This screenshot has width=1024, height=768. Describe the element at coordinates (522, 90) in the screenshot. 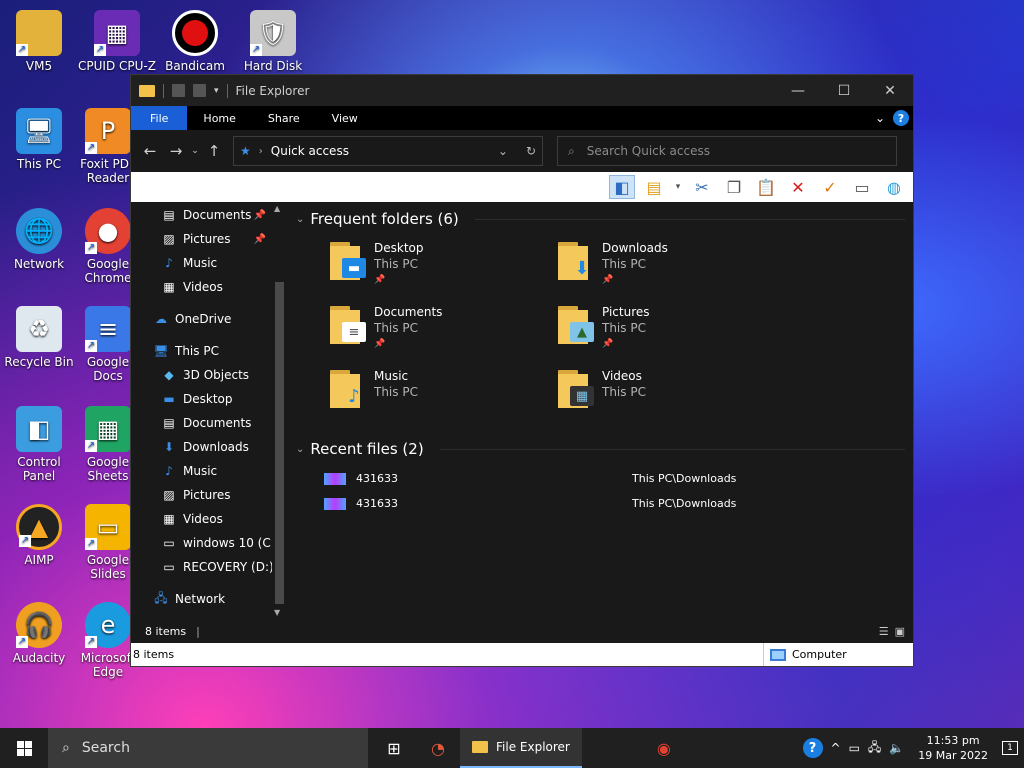

I see `title-bar: ▾ File Explorer — ☐ ✕` at that location.